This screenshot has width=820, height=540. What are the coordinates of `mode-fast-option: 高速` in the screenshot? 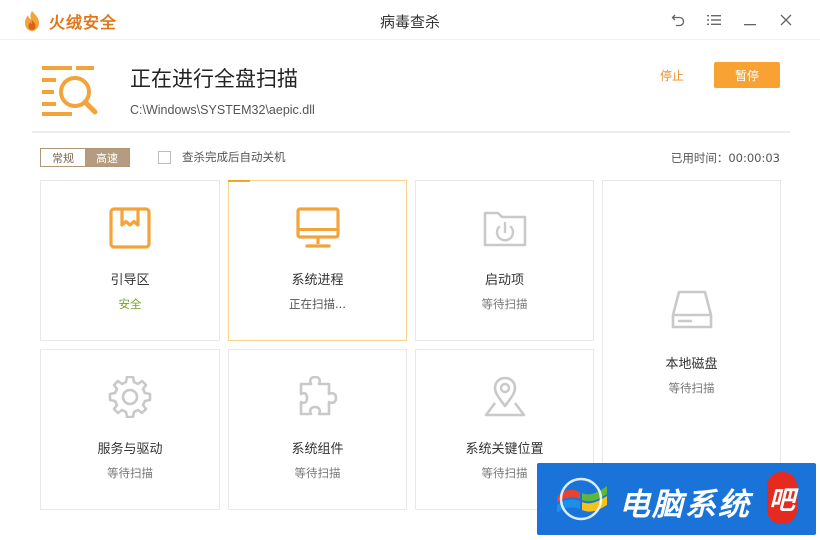 It's located at (107, 157).